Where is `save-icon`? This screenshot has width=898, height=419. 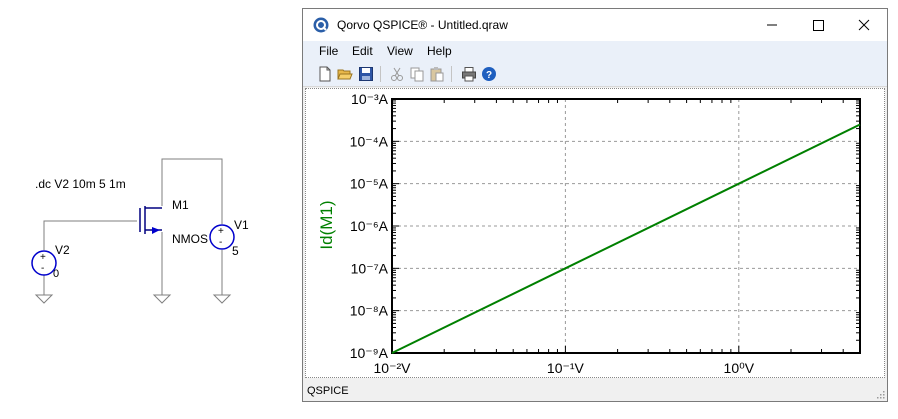 save-icon is located at coordinates (366, 74).